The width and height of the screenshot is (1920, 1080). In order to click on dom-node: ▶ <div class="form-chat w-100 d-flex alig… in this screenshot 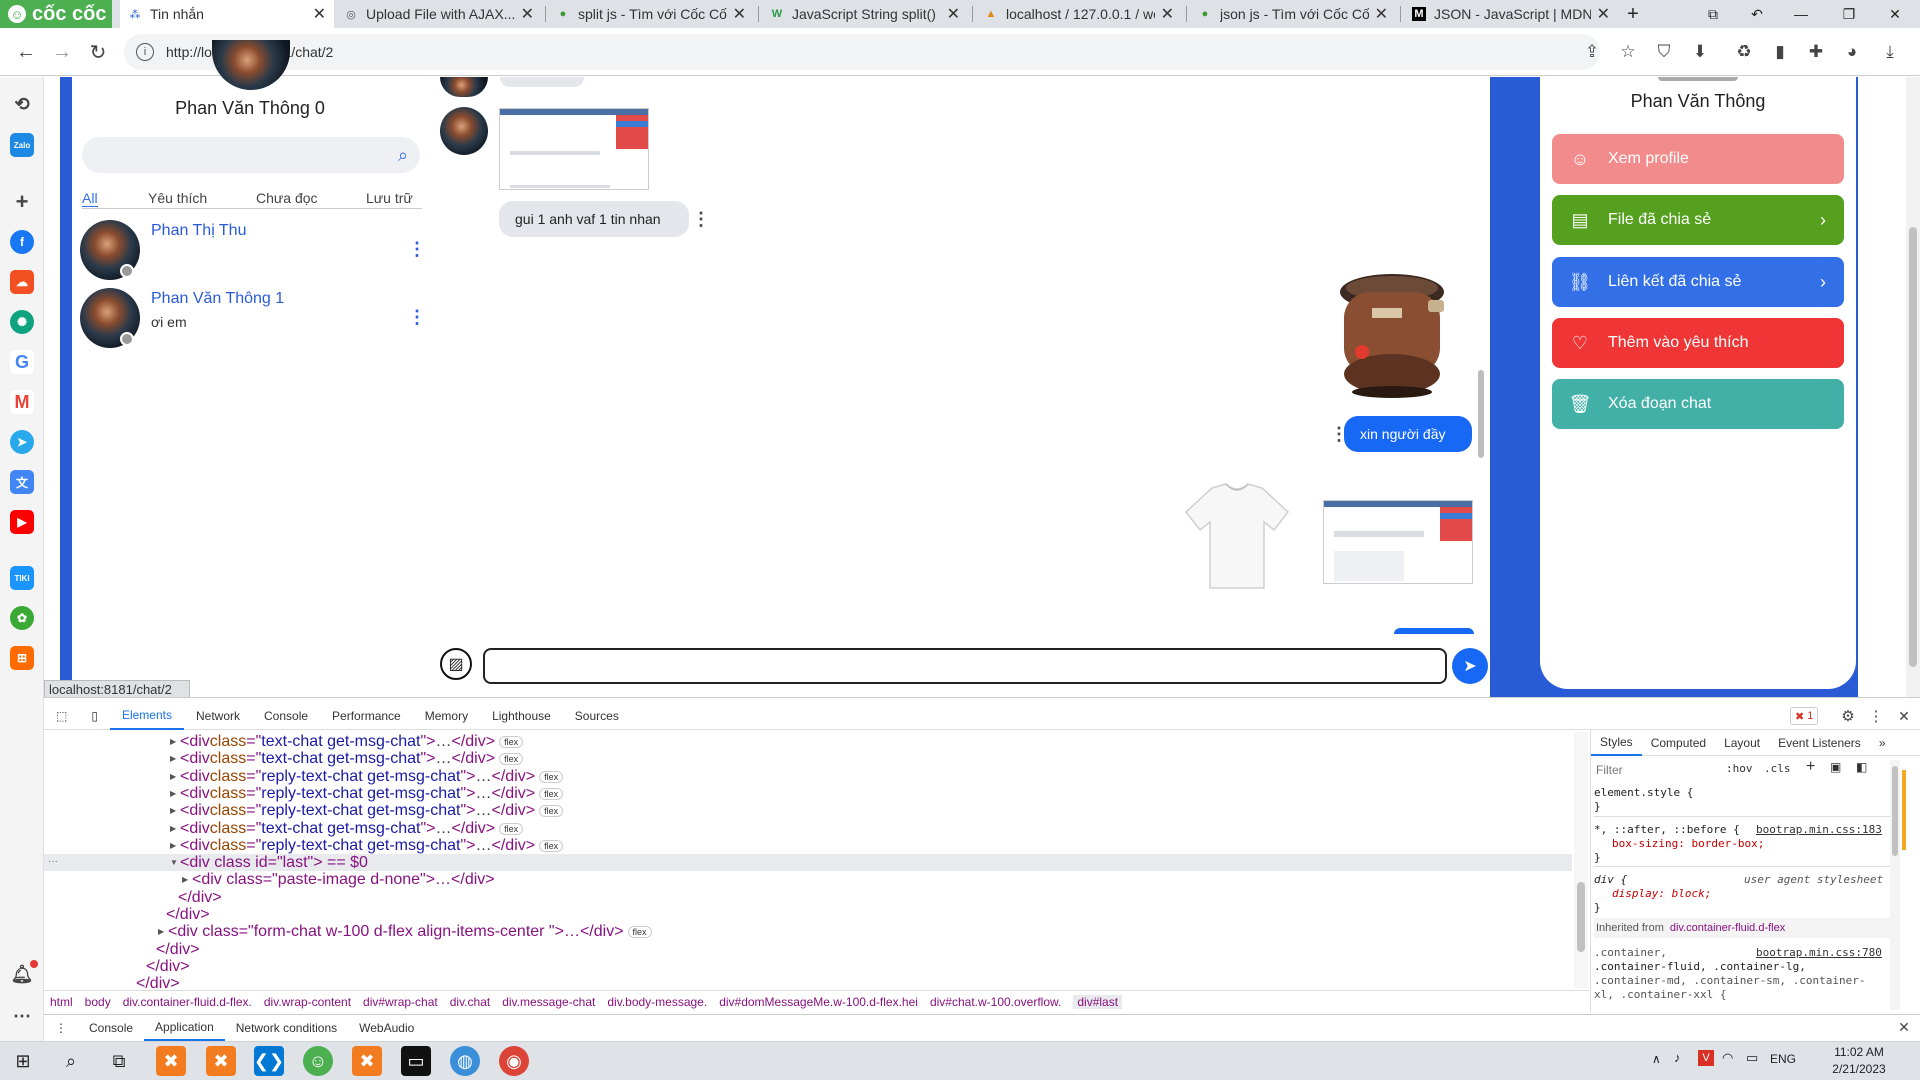, I will do `click(405, 931)`.